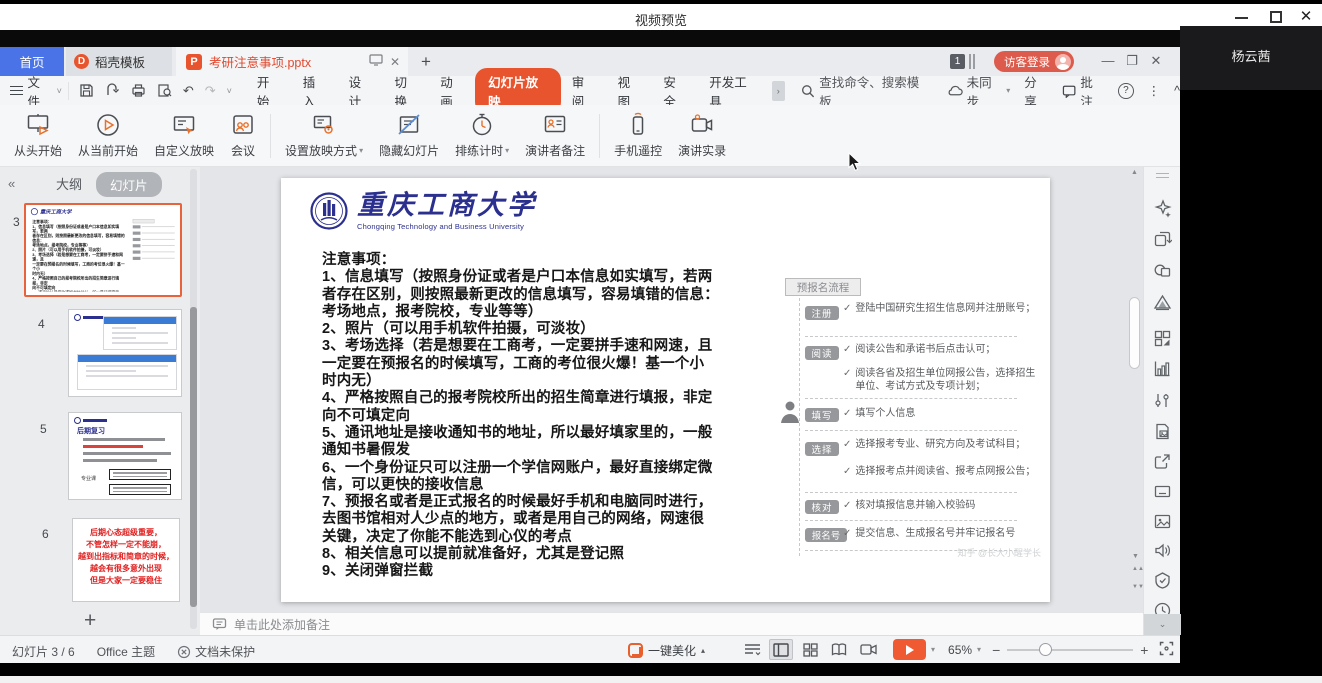 The height and width of the screenshot is (683, 1322). Describe the element at coordinates (781, 649) in the screenshot. I see `view-normal-button` at that location.